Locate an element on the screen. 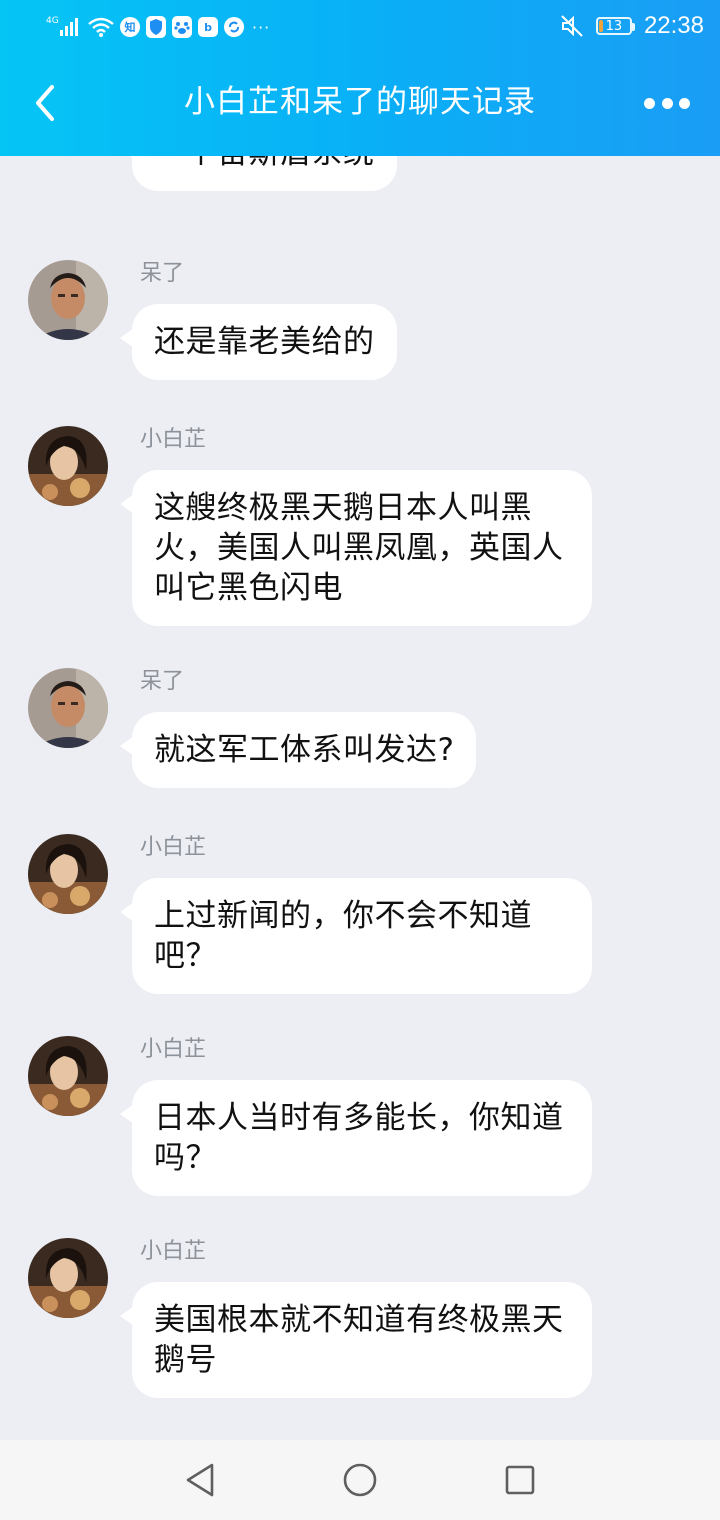 The height and width of the screenshot is (1520, 720). more-options-button is located at coordinates (667, 103).